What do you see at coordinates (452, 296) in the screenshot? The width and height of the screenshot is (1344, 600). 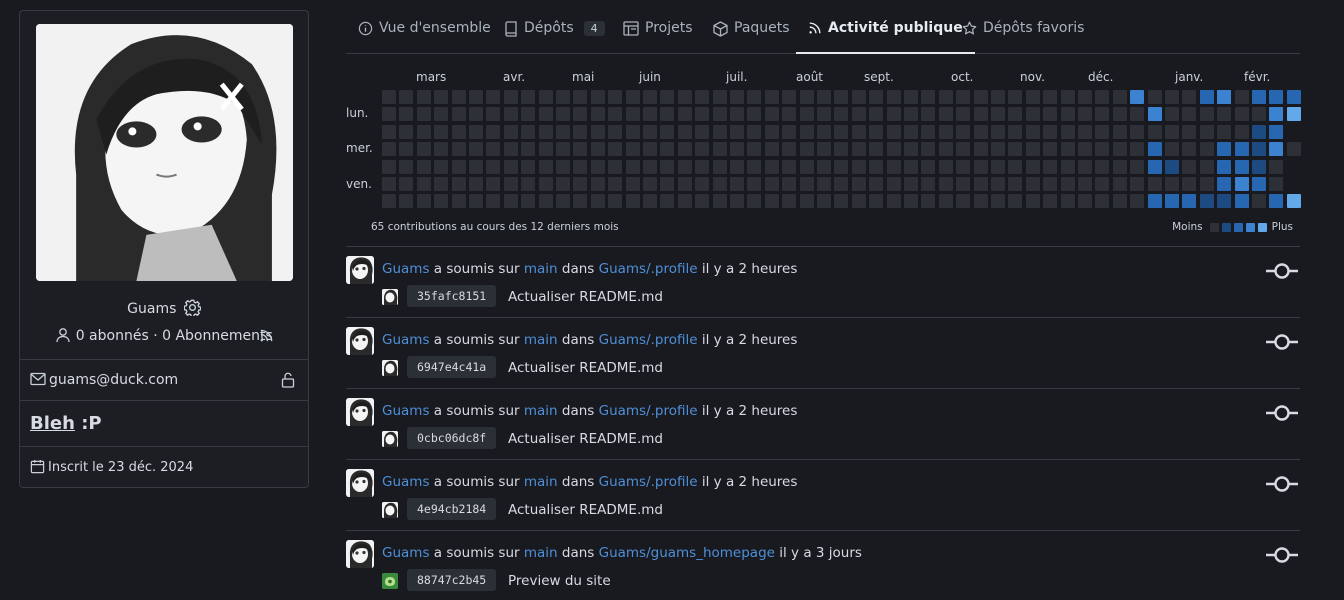 I see `commit-sha-link: 35fafc8151` at bounding box center [452, 296].